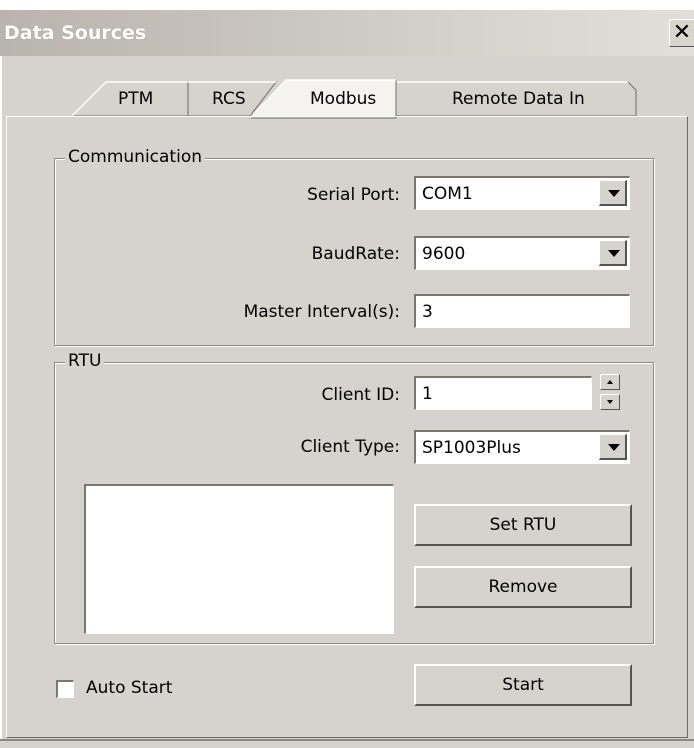  What do you see at coordinates (229, 99) in the screenshot?
I see `tab-rcs: RCS` at bounding box center [229, 99].